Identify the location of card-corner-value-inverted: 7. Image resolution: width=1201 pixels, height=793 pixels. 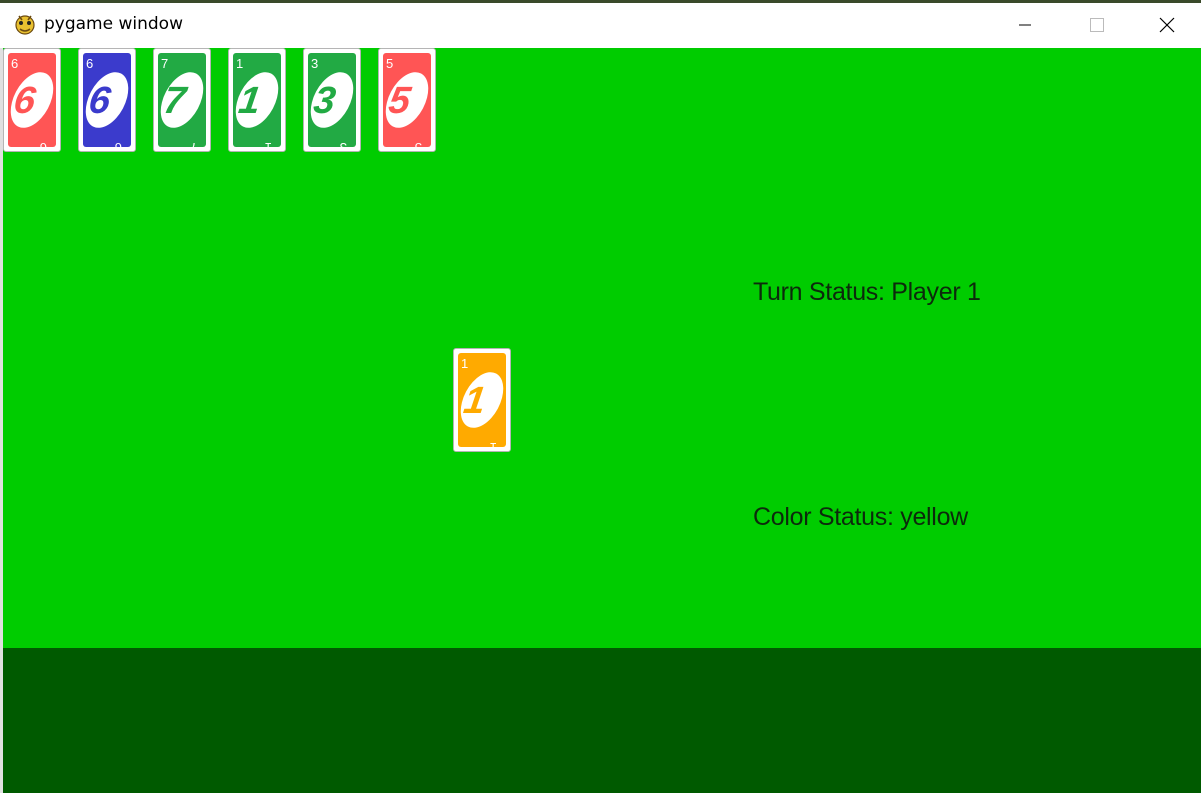
(193, 145).